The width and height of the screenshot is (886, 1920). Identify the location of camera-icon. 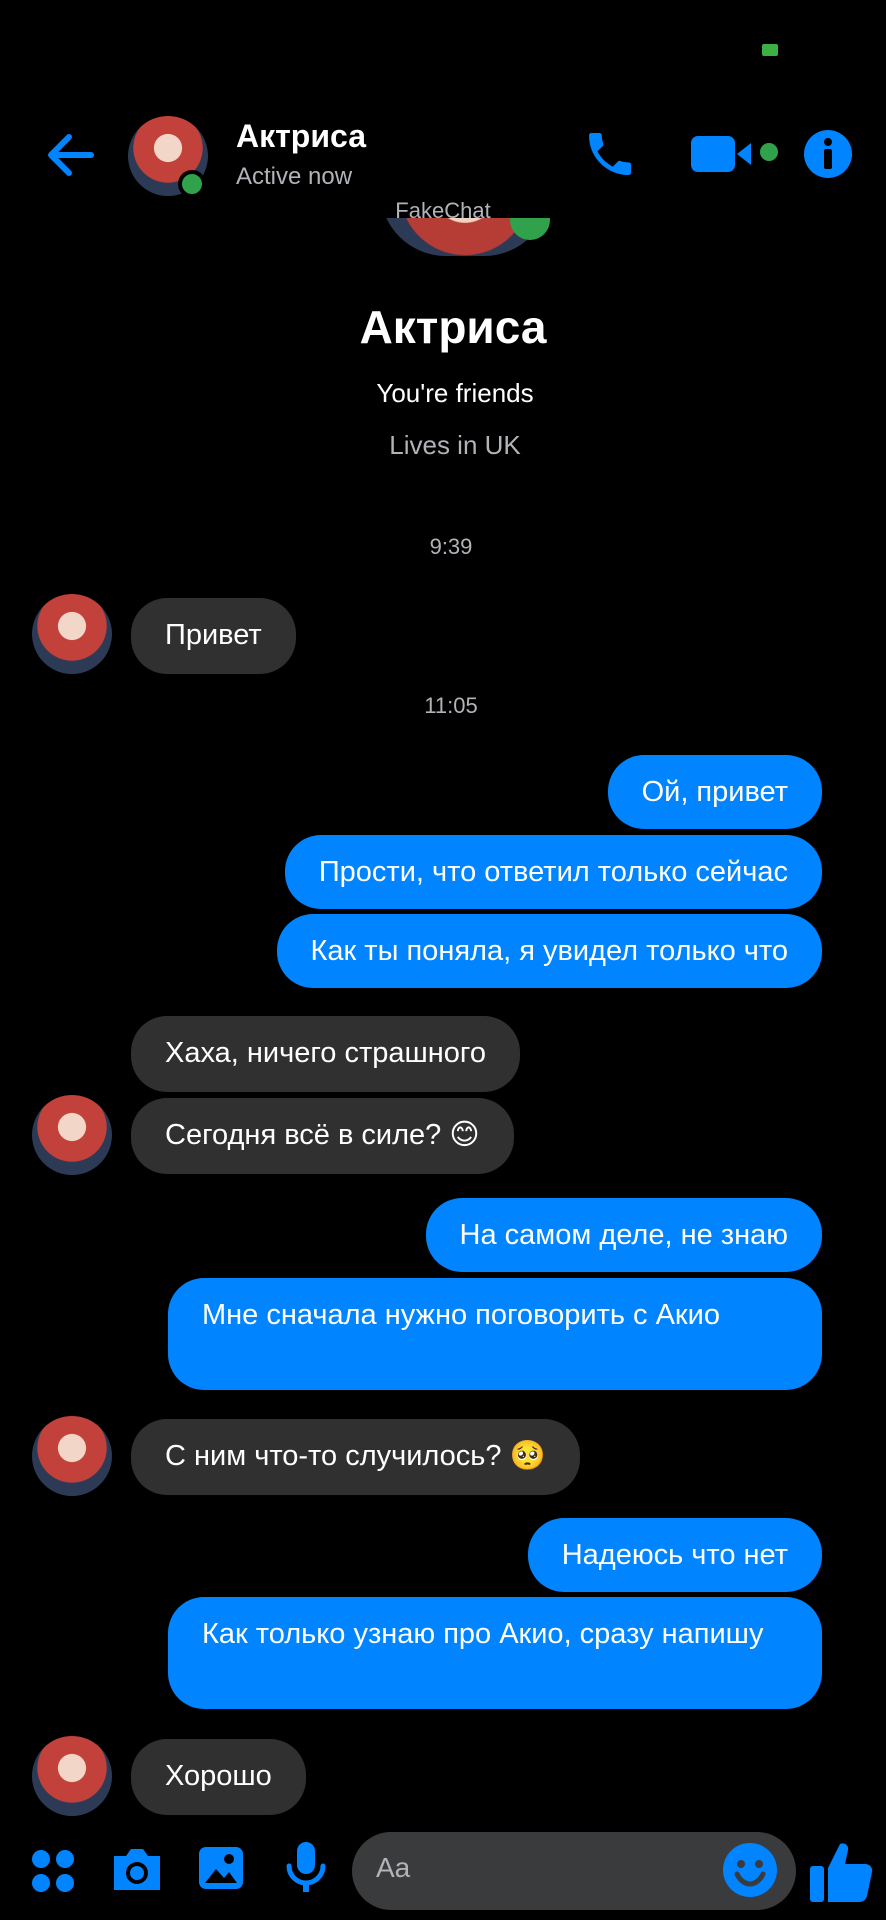
(137, 1869).